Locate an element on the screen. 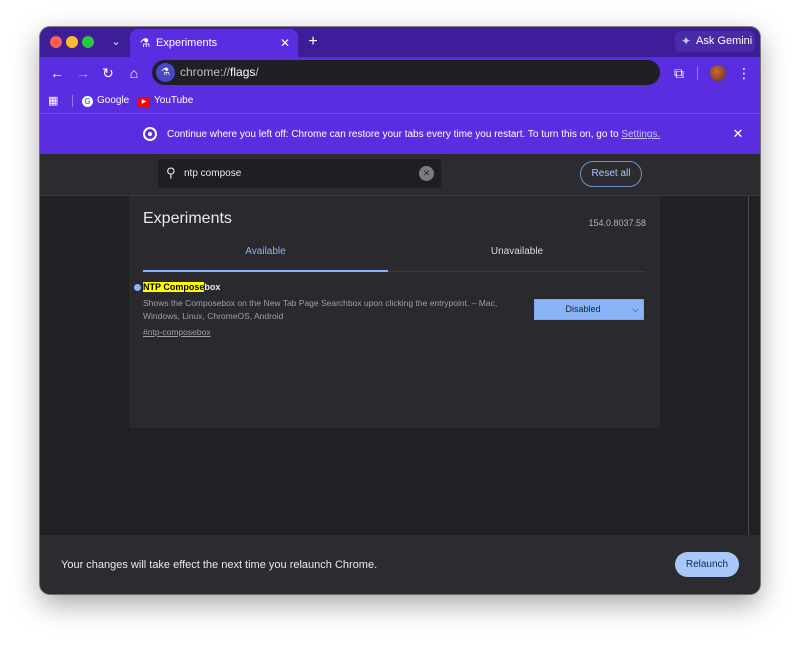 The width and height of the screenshot is (800, 648). flags-search-header: ⚲ ✕ Reset all is located at coordinates (400, 175).